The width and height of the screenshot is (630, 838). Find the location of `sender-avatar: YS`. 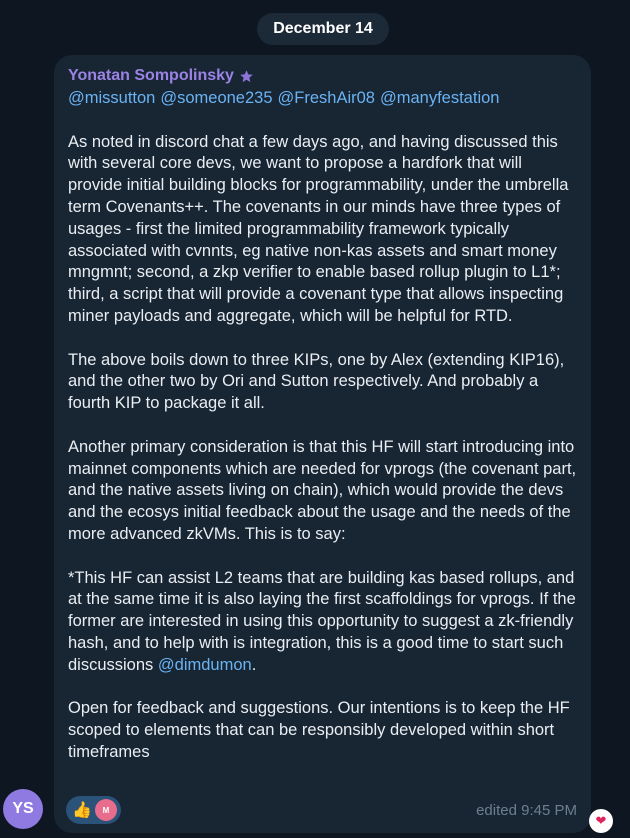

sender-avatar: YS is located at coordinates (23, 809).